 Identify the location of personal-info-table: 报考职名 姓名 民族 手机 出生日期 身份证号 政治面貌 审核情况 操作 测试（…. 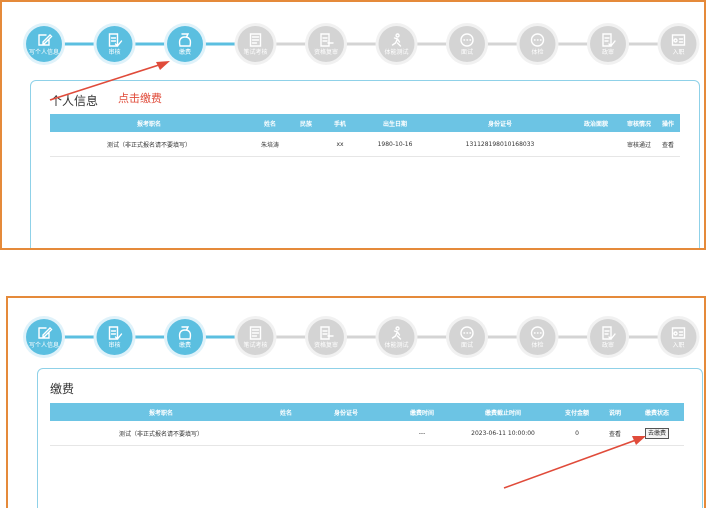
(365, 135).